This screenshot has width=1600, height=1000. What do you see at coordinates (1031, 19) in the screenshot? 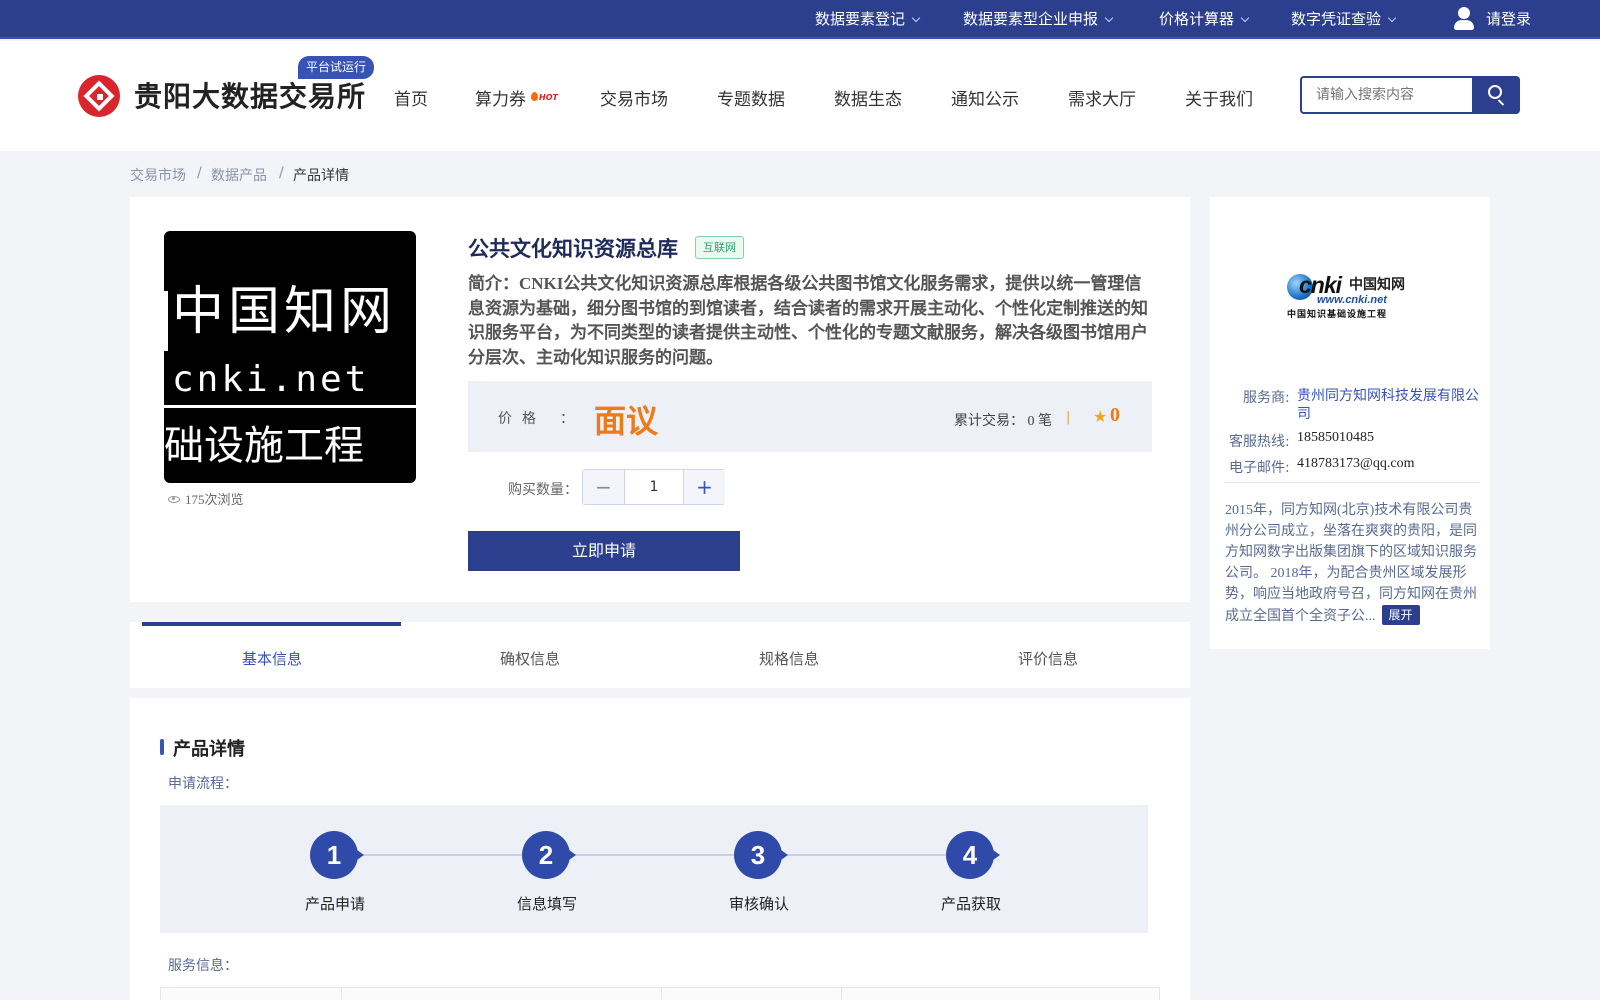
I see `topbar-item-label: 数据要素型企业申报` at bounding box center [1031, 19].